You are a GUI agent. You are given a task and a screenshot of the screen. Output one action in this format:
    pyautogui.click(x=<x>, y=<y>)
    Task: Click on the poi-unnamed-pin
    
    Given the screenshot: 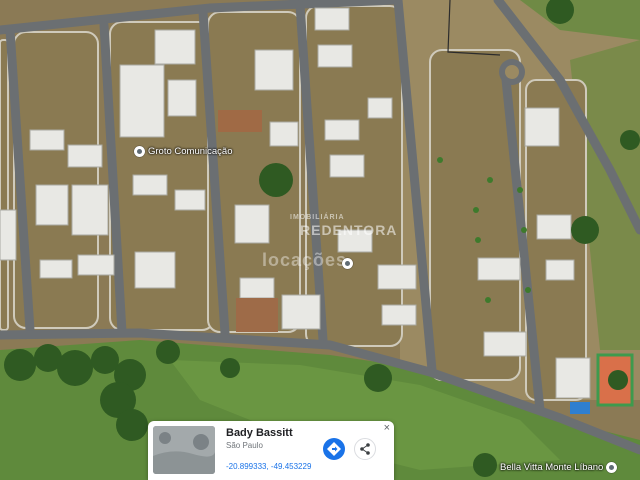 What is the action you would take?
    pyautogui.click(x=347, y=263)
    